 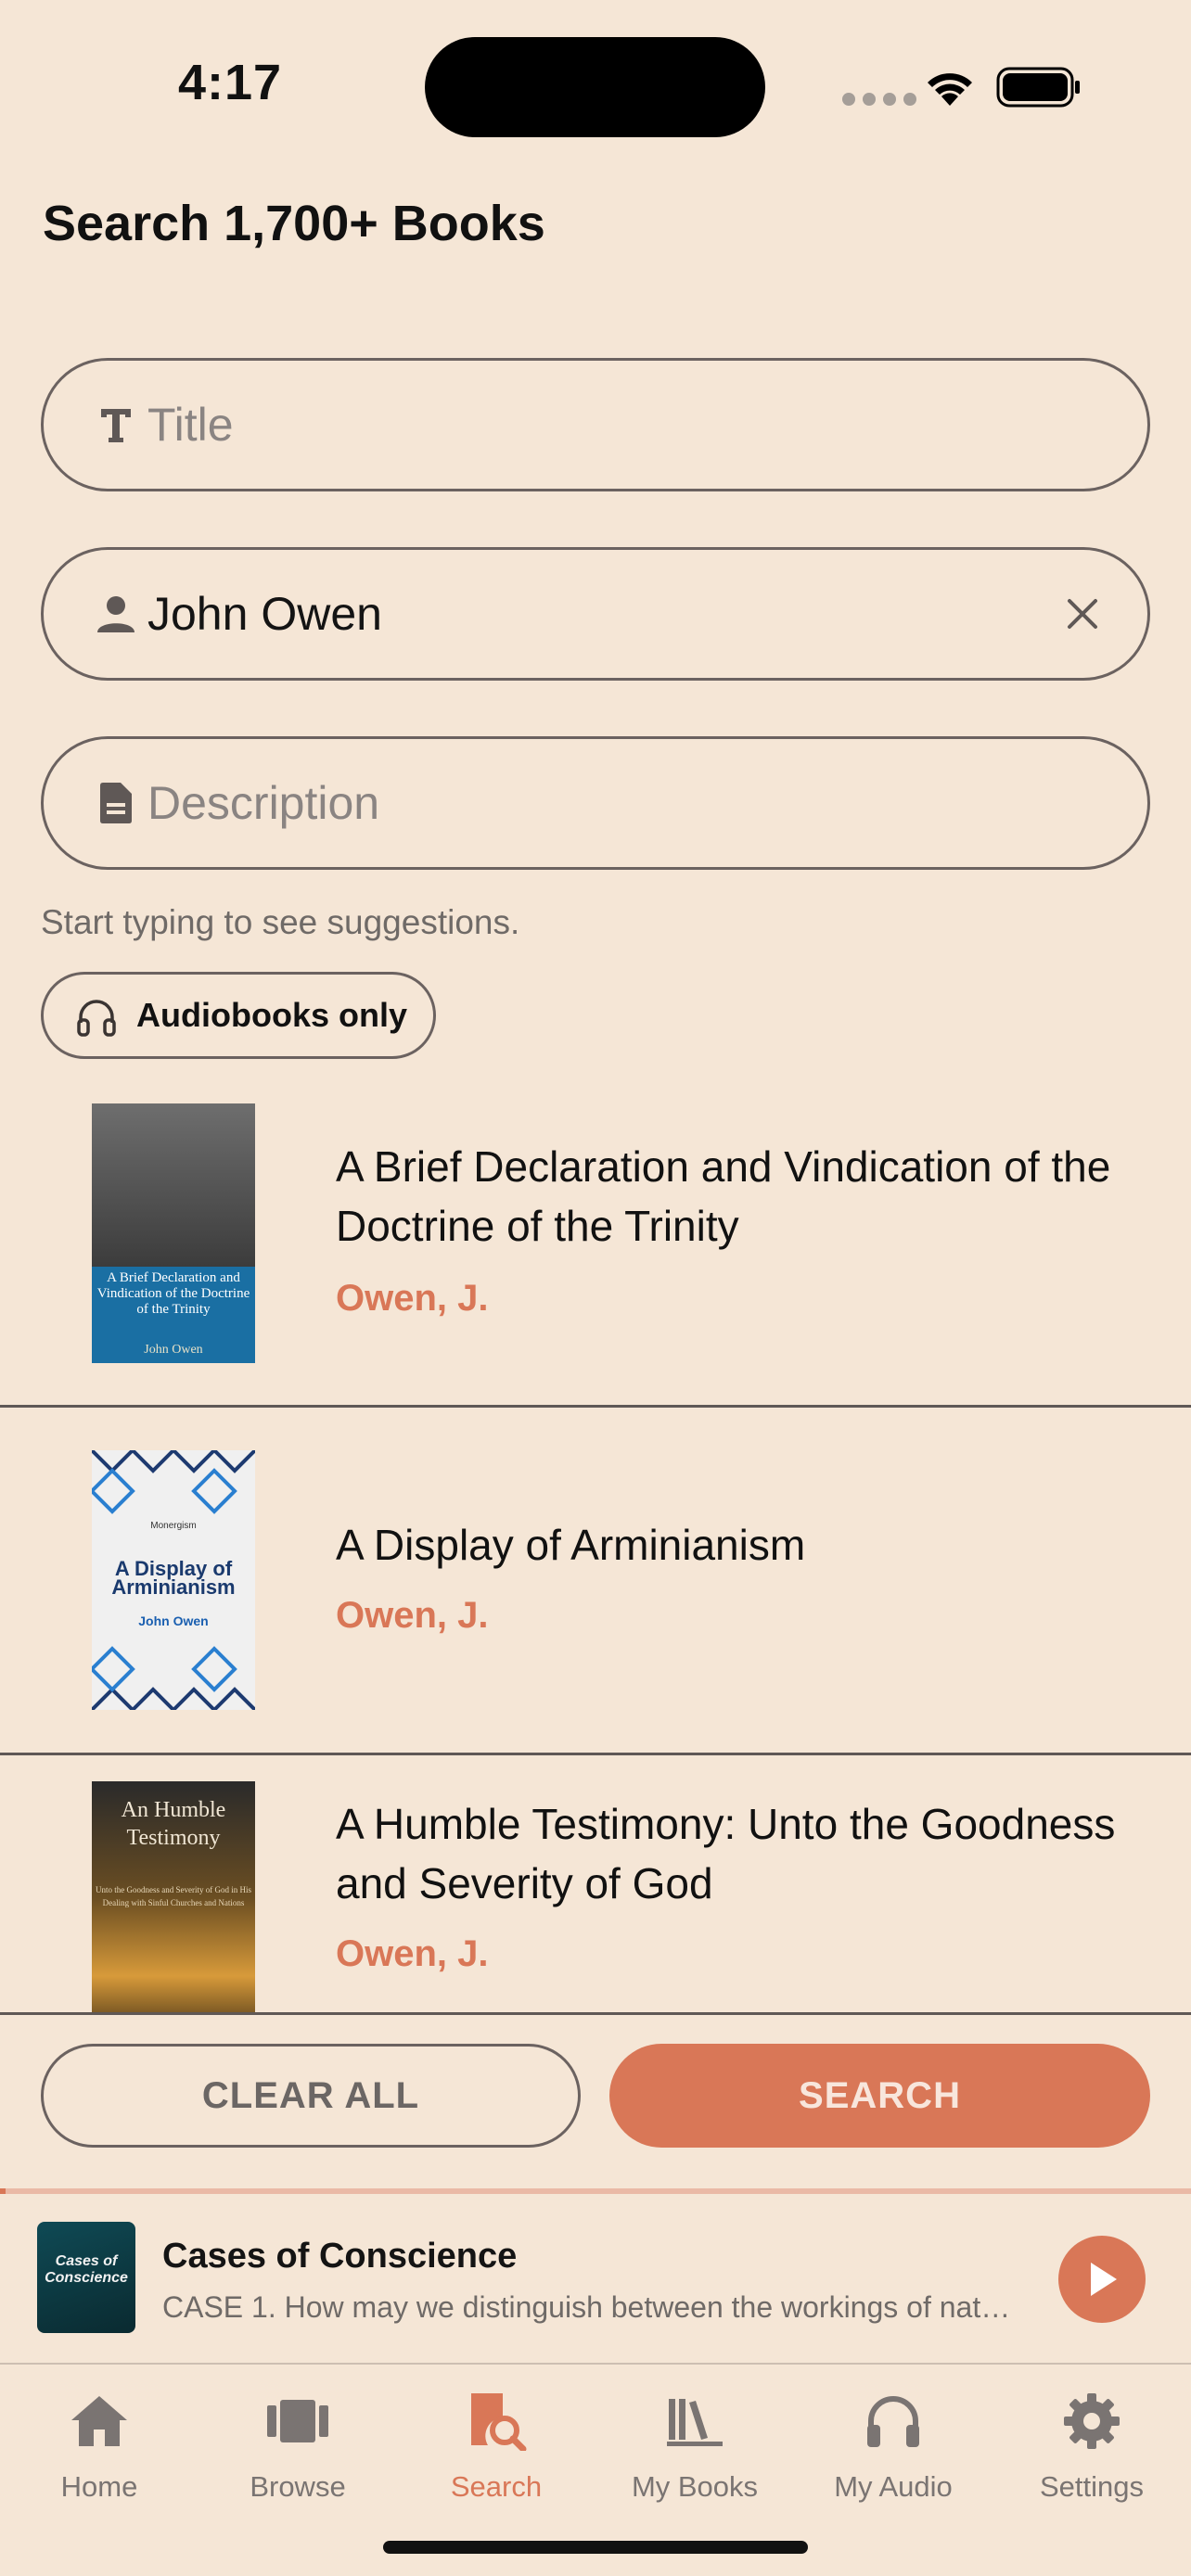 What do you see at coordinates (311, 2096) in the screenshot?
I see `clear-all-button: CLEAR ALL` at bounding box center [311, 2096].